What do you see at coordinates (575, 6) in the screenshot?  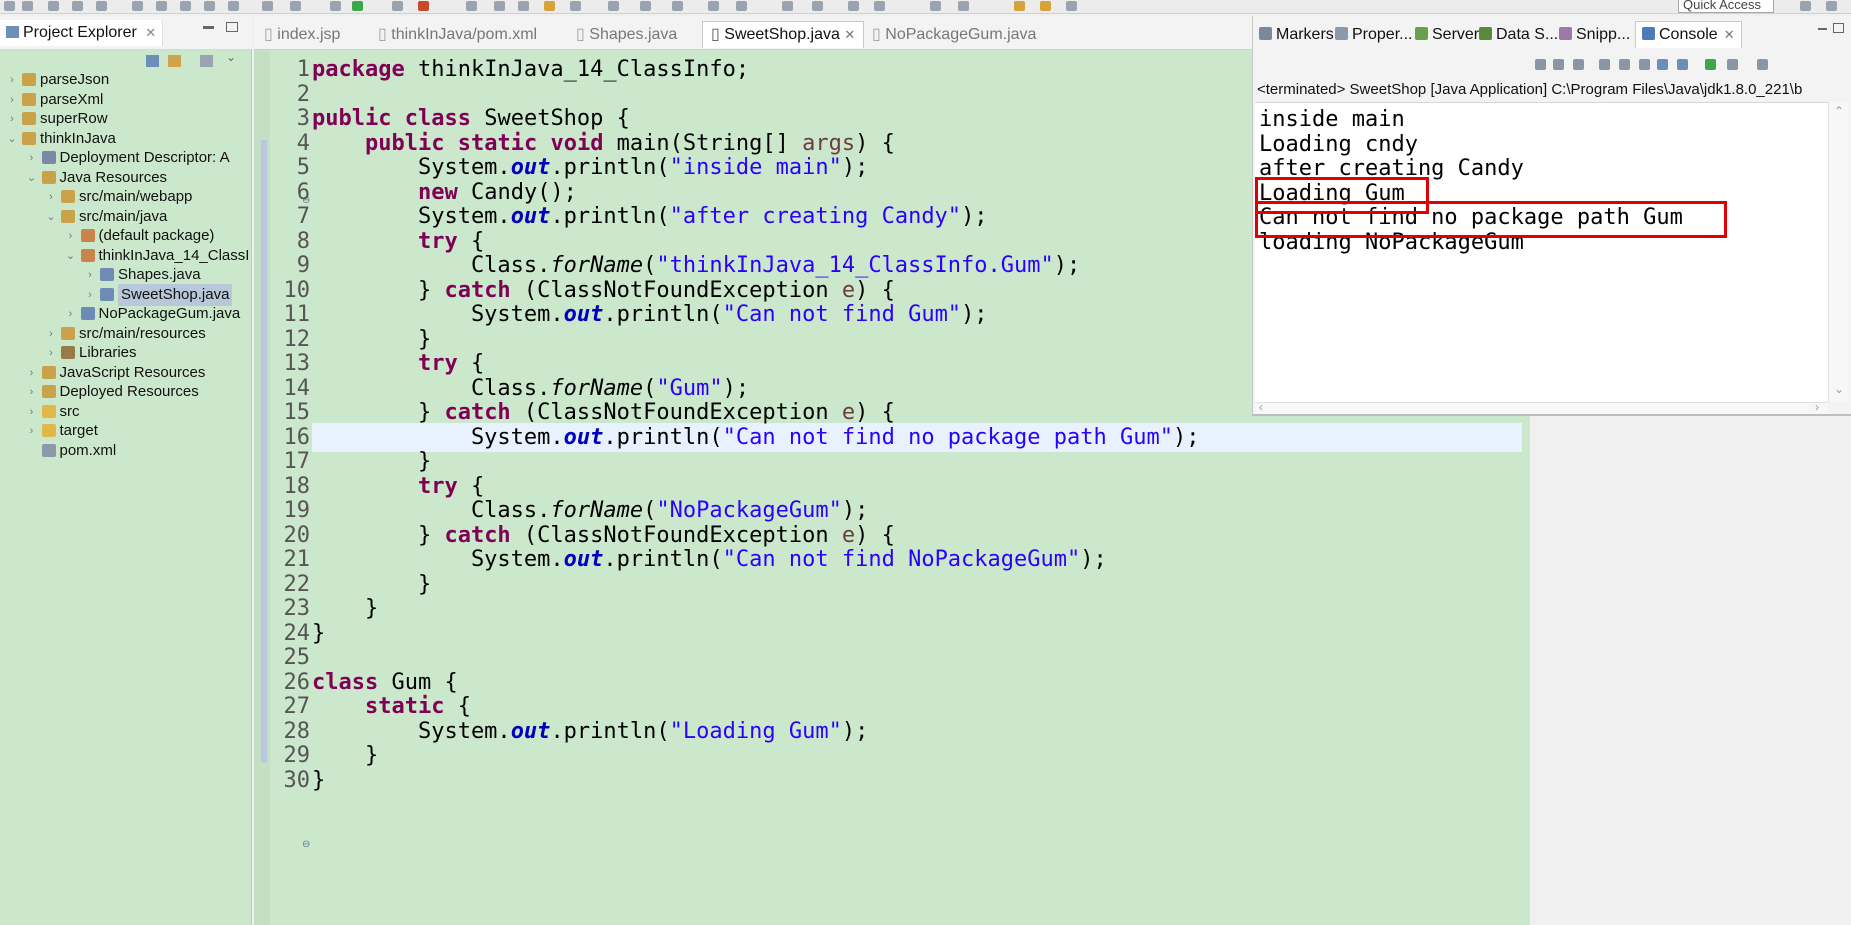 I see `search-icon` at bounding box center [575, 6].